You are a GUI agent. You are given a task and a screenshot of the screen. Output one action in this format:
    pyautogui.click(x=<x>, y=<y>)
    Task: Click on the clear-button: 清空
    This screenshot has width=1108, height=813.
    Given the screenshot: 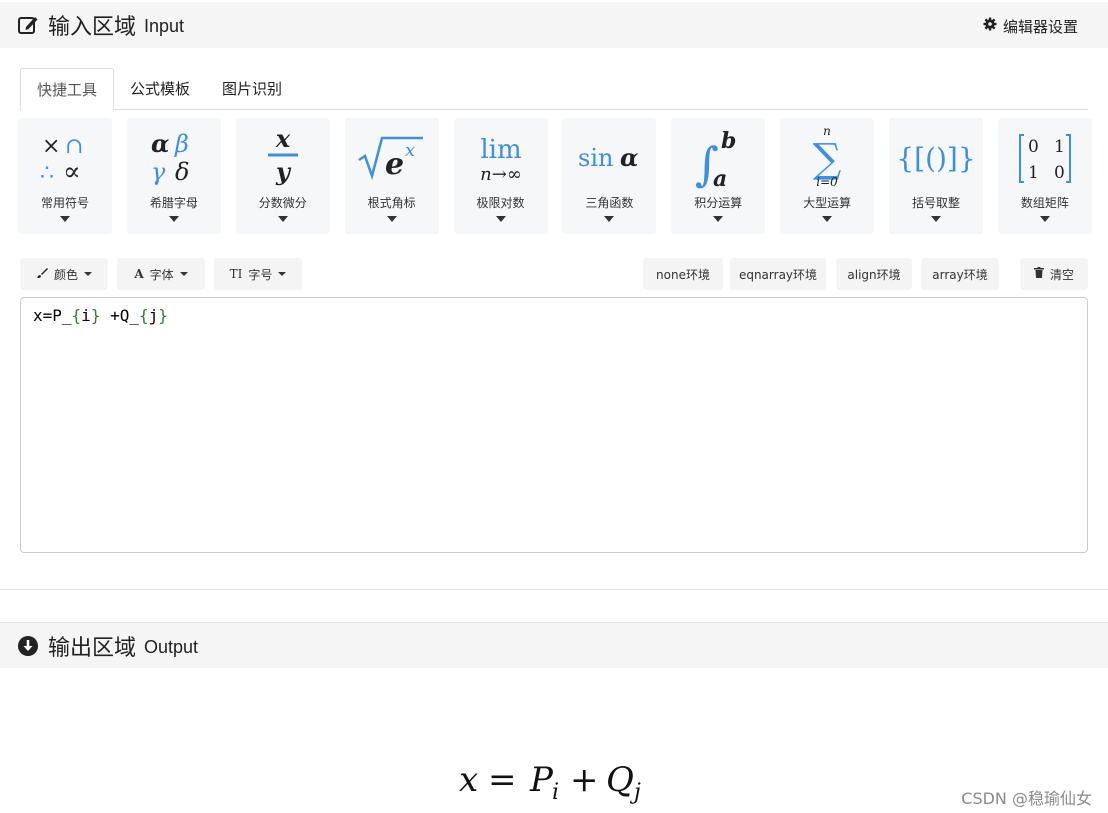 What is the action you would take?
    pyautogui.click(x=1054, y=274)
    